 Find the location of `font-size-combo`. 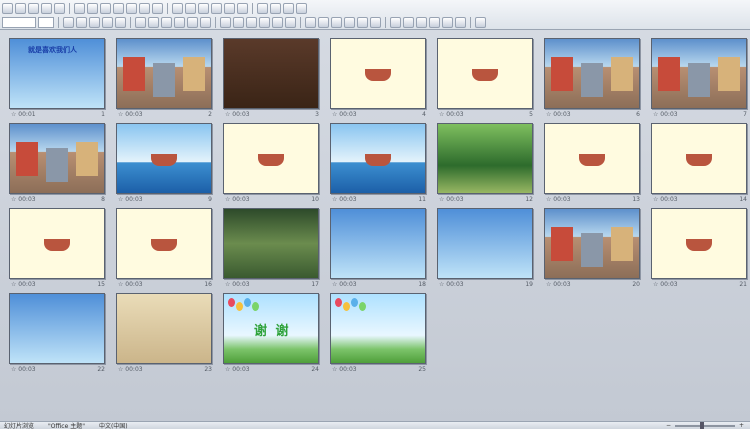

font-size-combo is located at coordinates (46, 22).